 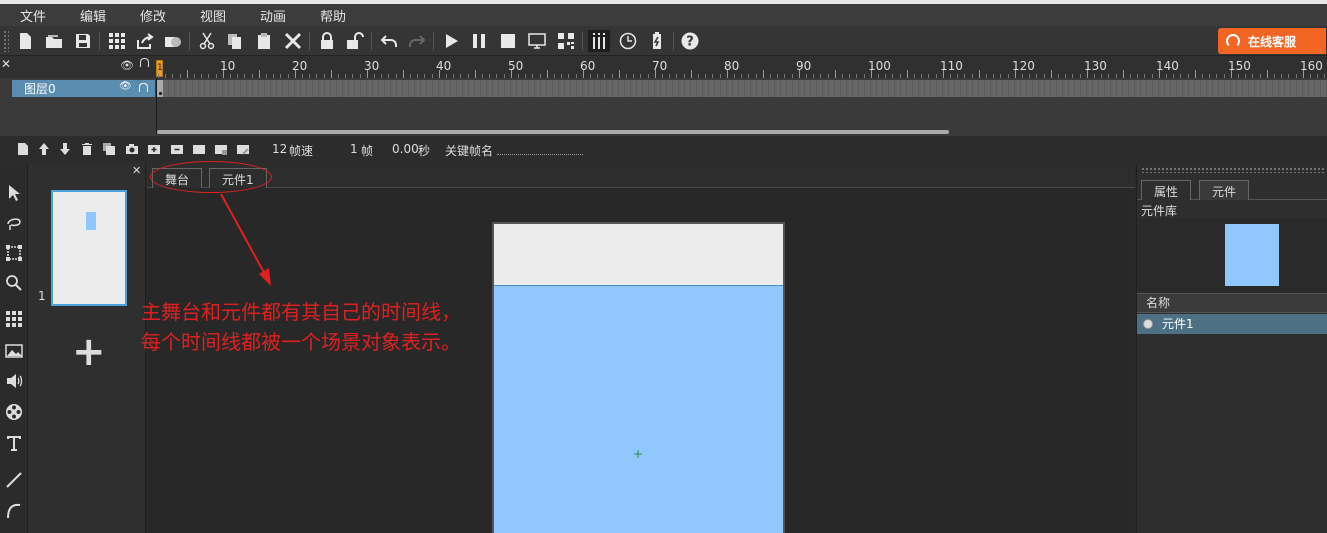 I want to click on unlock-icon, so click(x=355, y=41).